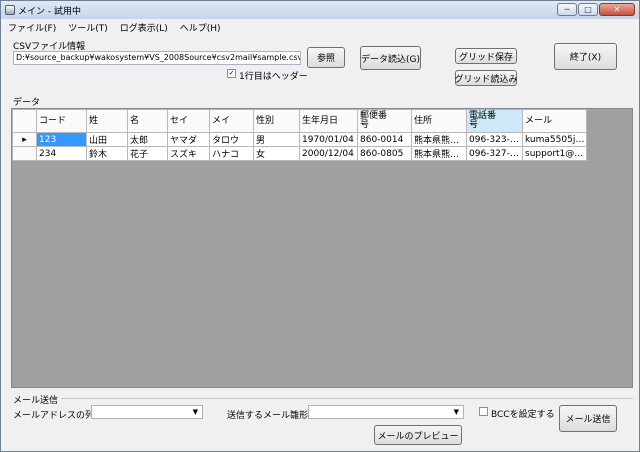  I want to click on table-cell: 花子, so click(147, 153).